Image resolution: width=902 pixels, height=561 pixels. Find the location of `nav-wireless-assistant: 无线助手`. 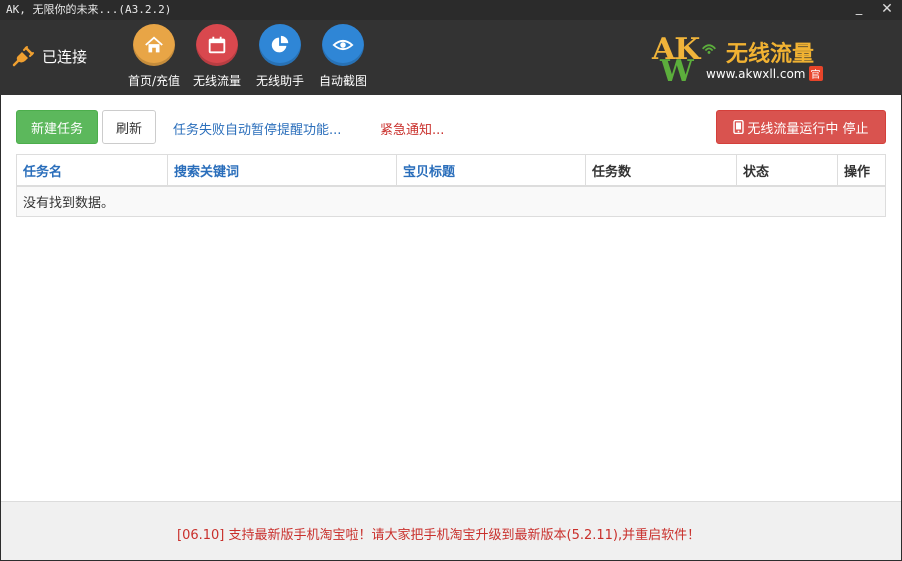

nav-wireless-assistant: 无线助手 is located at coordinates (280, 56).